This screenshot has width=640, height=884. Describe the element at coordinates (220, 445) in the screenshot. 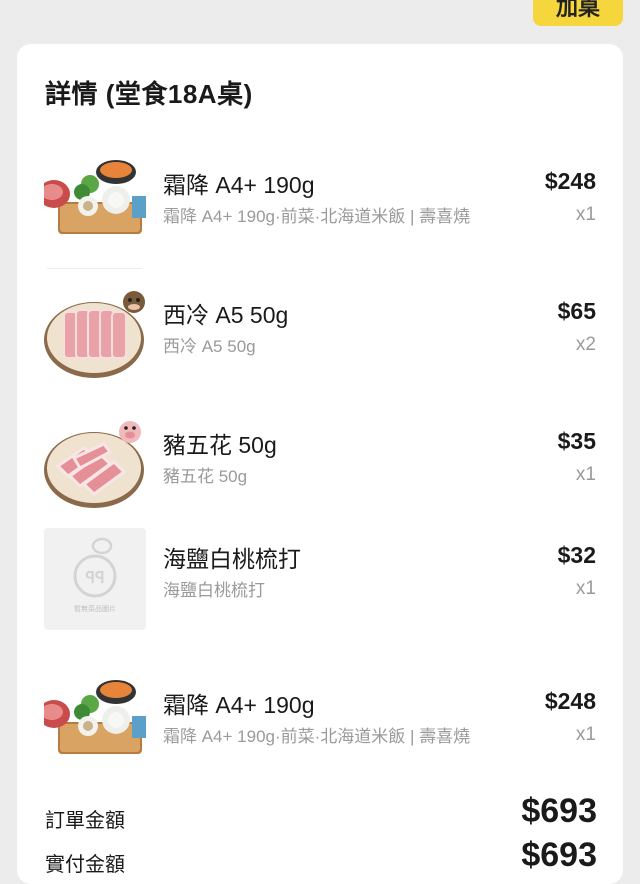

I see `item-name: 豬五花 50g` at that location.